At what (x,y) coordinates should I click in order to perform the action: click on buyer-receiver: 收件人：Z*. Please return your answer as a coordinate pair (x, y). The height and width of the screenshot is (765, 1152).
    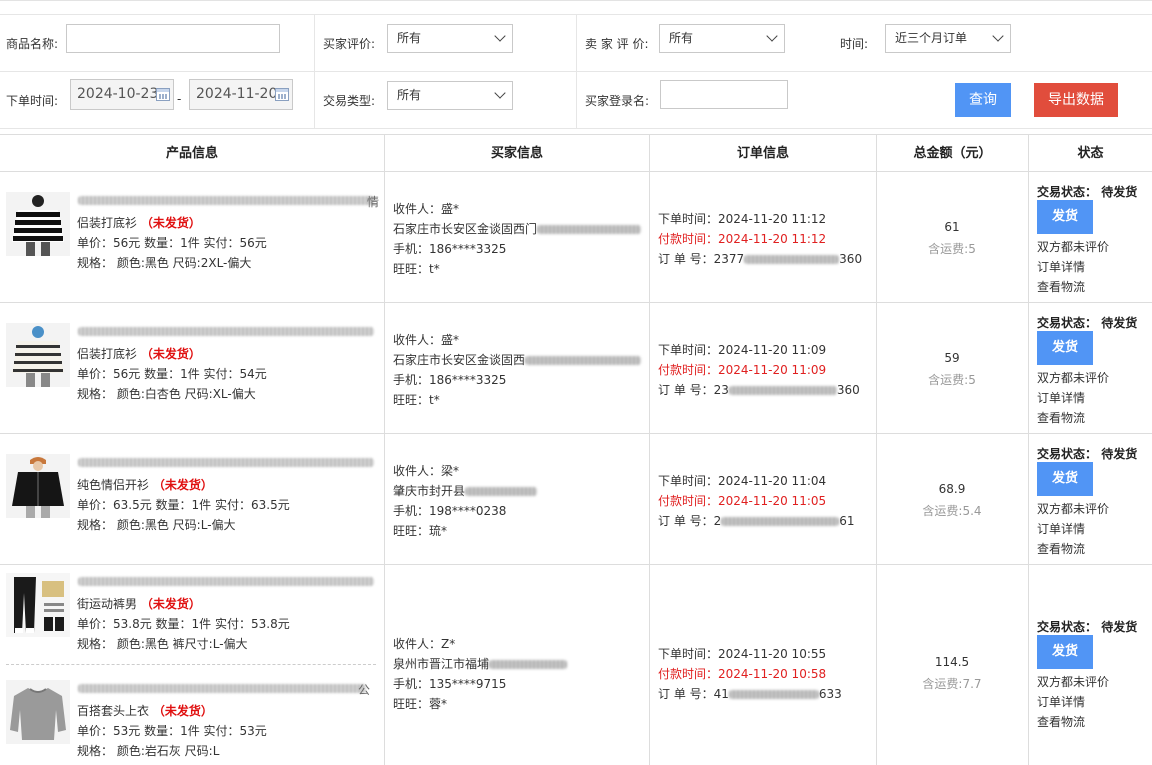
    Looking at the image, I should click on (424, 644).